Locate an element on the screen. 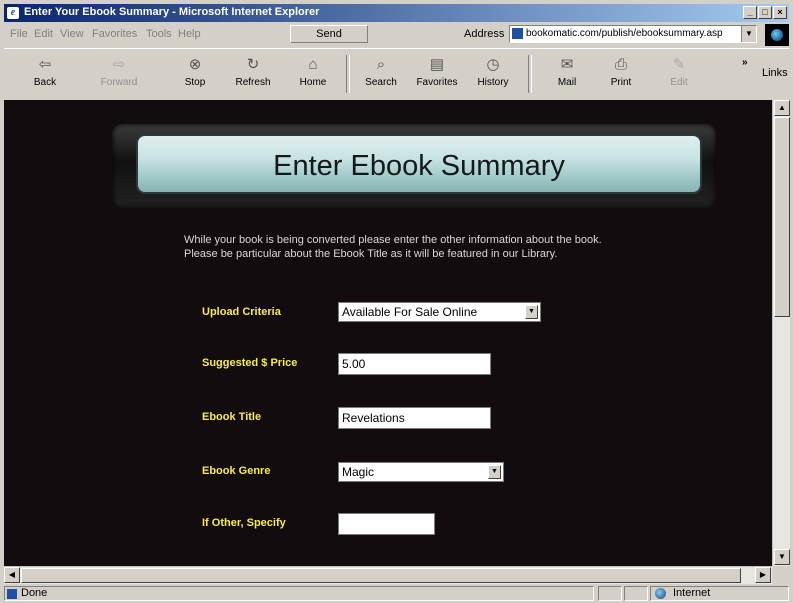 This screenshot has width=793, height=603. home-icon: ⌂ is located at coordinates (313, 64).